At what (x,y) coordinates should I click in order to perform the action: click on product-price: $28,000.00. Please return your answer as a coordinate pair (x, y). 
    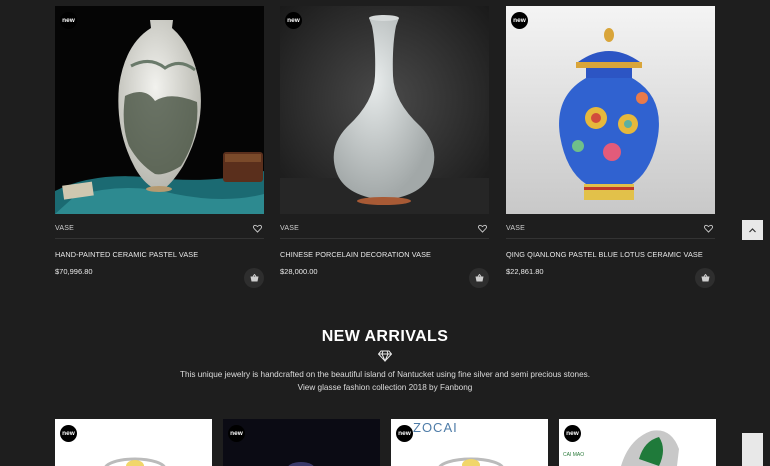
    Looking at the image, I should click on (299, 271).